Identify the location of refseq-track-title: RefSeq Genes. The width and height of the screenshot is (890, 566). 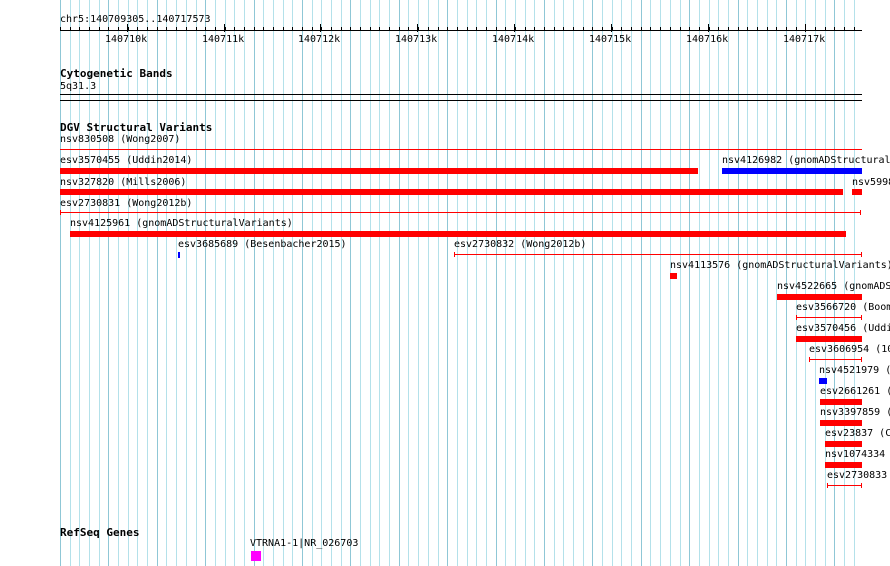
(100, 532).